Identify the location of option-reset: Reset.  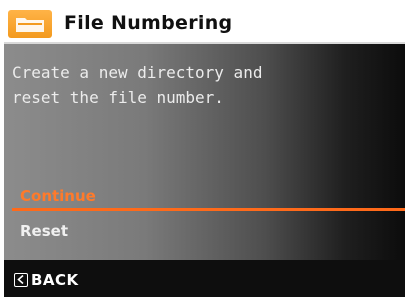
(44, 231).